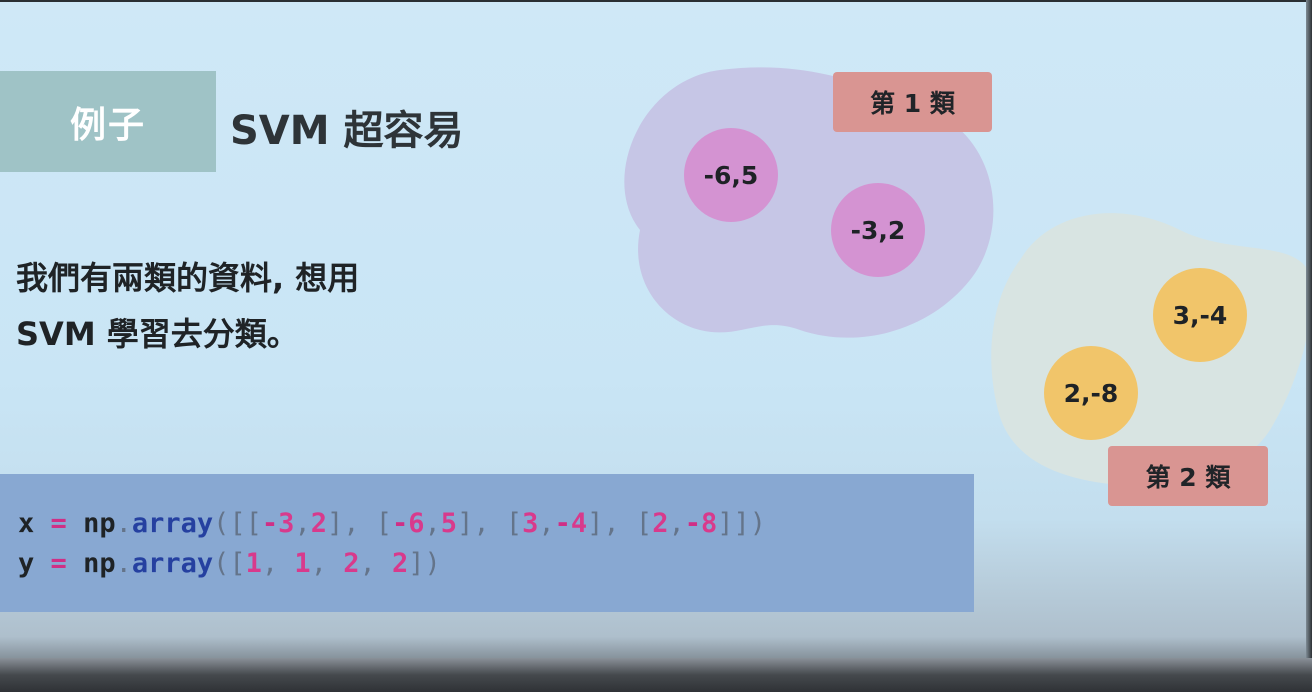  Describe the element at coordinates (187, 306) in the screenshot. I see `slide-description: 我們有兩類的資料, 想用 SVM 學習去分類。` at that location.